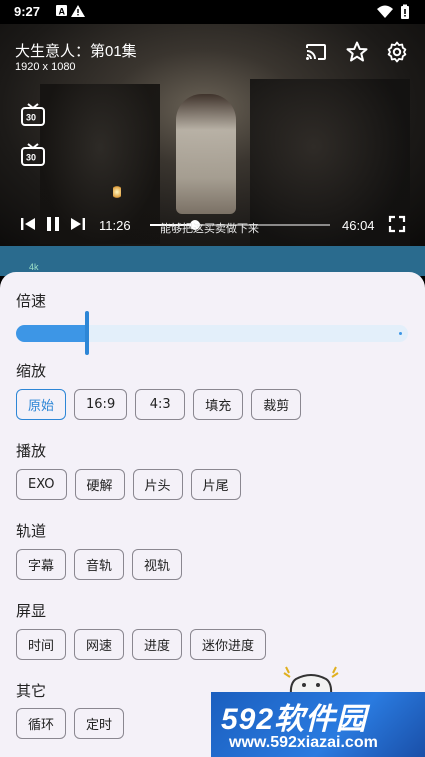 Image resolution: width=425 pixels, height=757 pixels. I want to click on track-option-audio: 音轨, so click(99, 564).